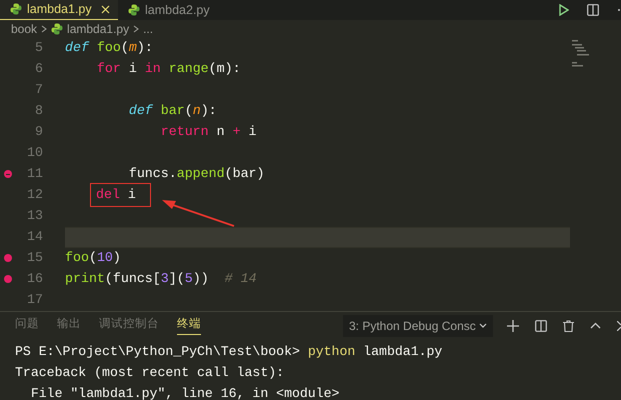 The height and width of the screenshot is (400, 621). Describe the element at coordinates (34, 195) in the screenshot. I see `line-number: 12` at that location.